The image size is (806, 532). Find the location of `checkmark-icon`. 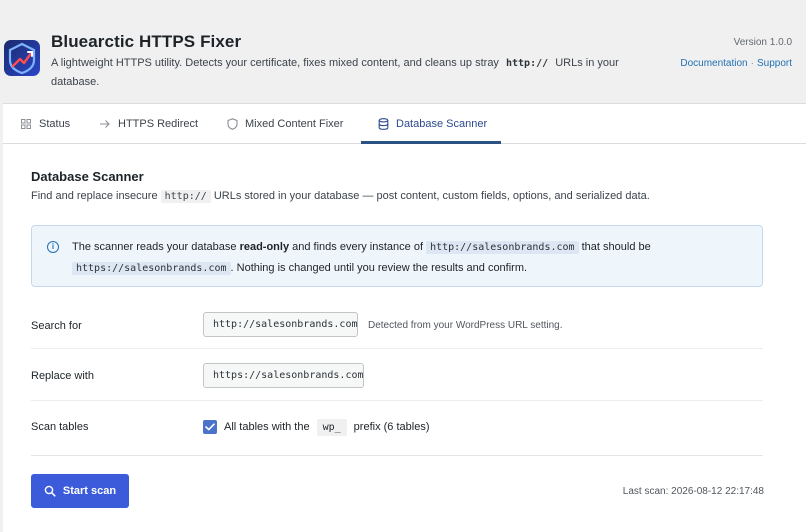

checkmark-icon is located at coordinates (210, 427).